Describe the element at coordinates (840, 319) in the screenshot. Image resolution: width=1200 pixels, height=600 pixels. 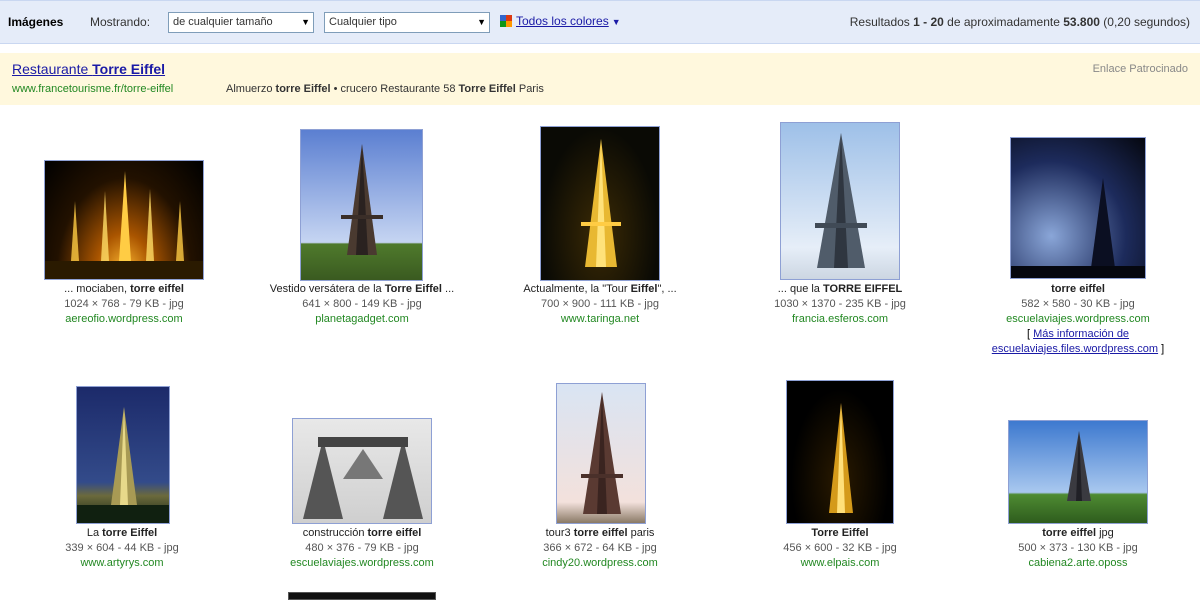
I see `result-domain: francia.esferos.com` at that location.